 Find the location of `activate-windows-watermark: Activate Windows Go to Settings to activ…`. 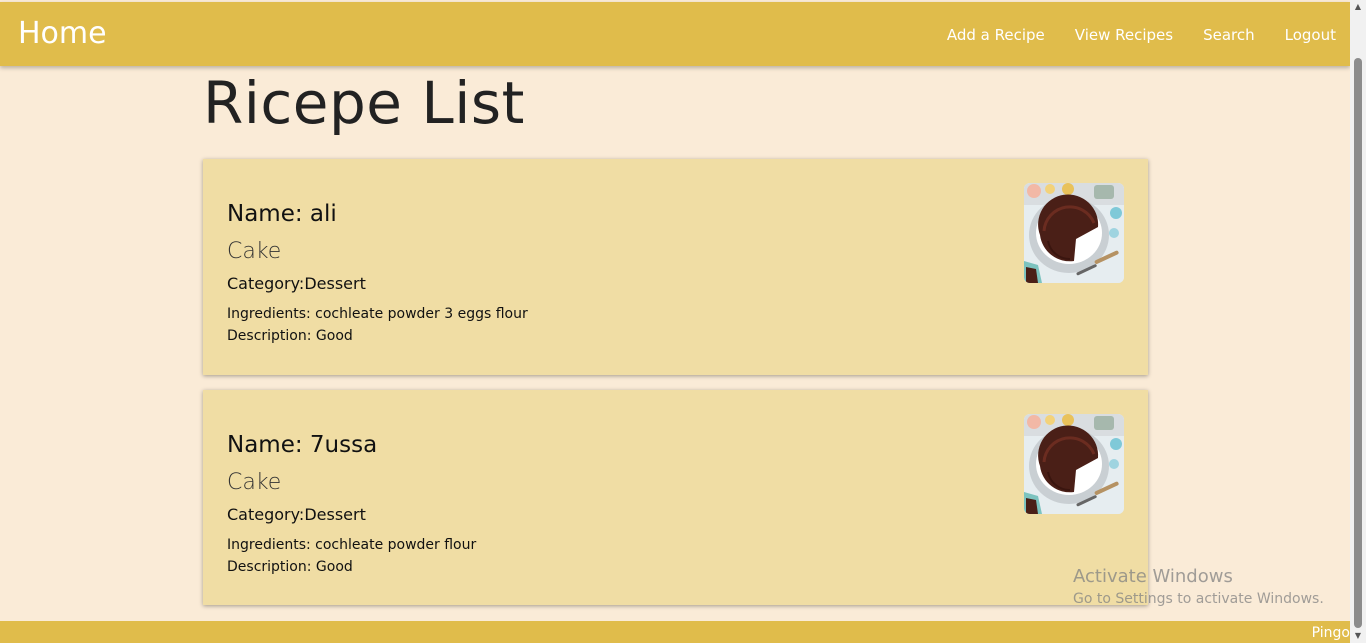

activate-windows-watermark: Activate Windows Go to Settings to activ… is located at coordinates (1198, 587).